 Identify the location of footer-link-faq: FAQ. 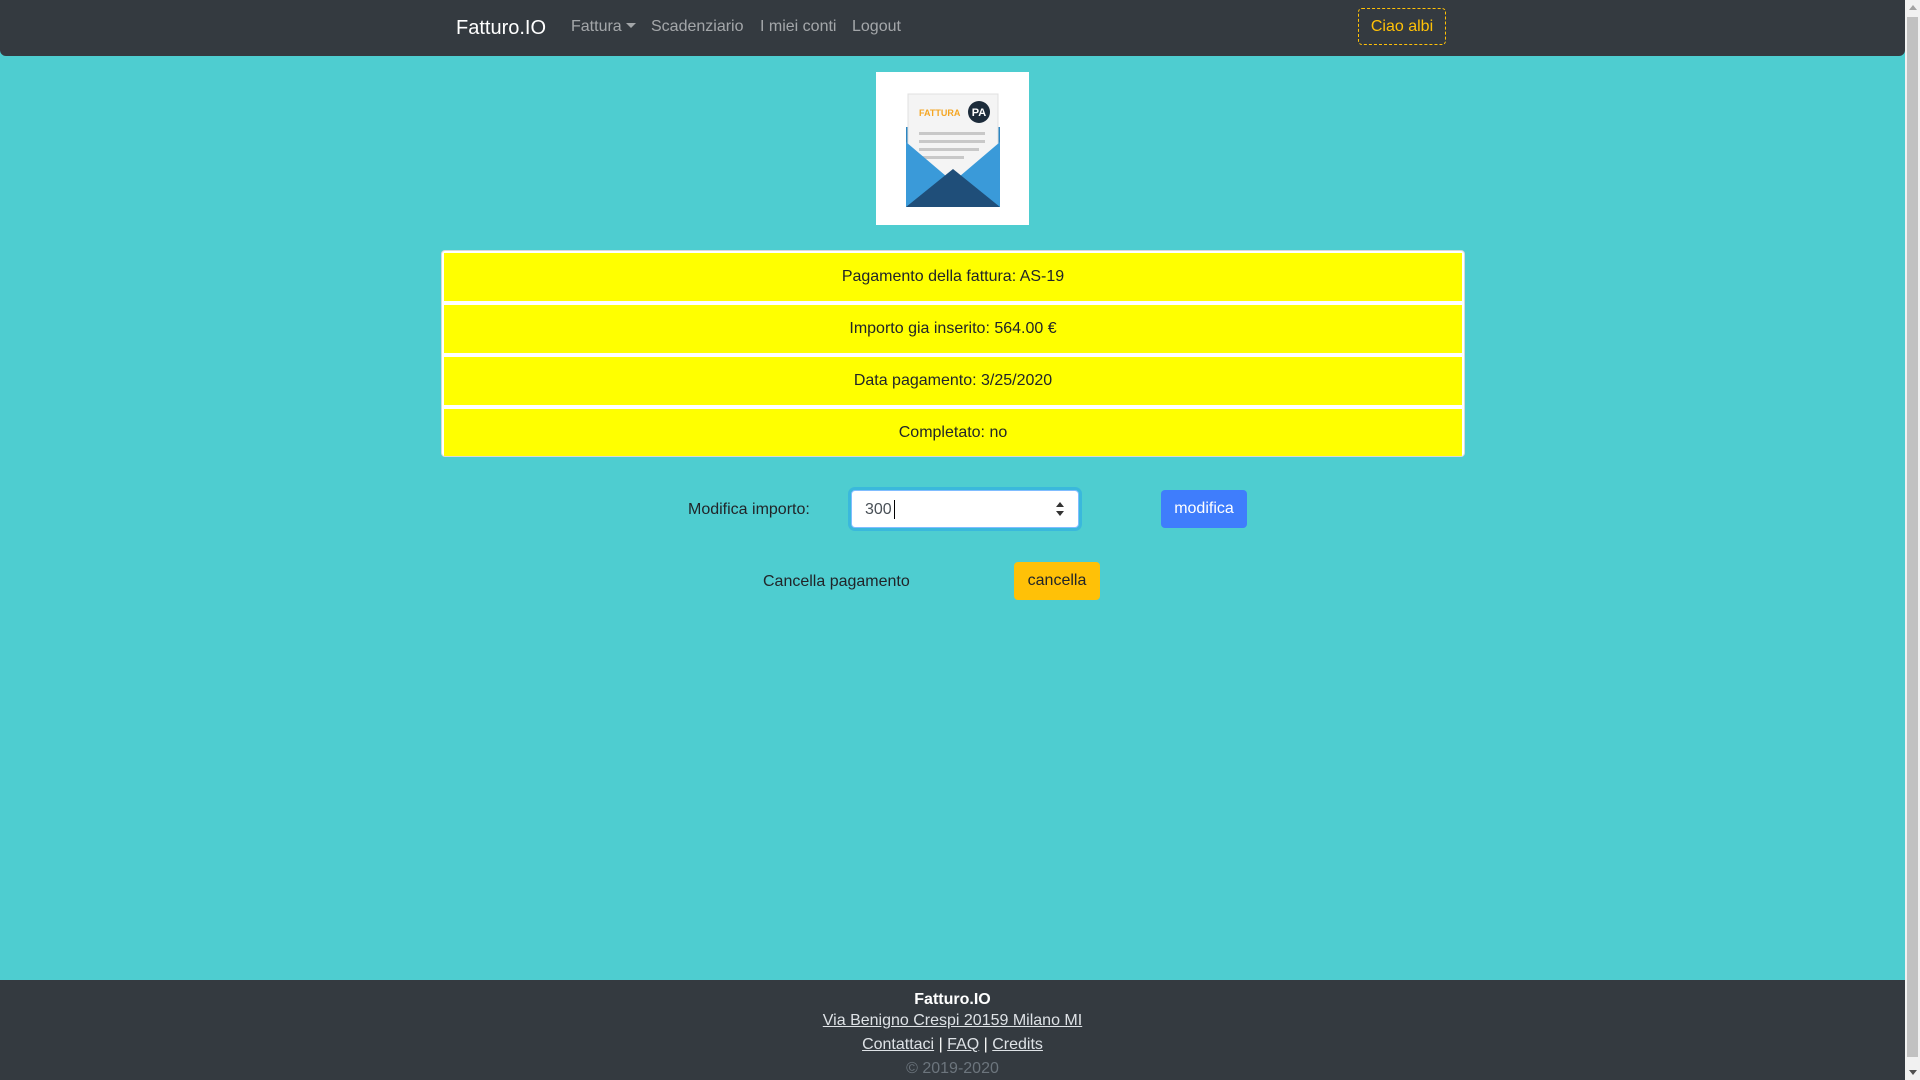
(963, 1044).